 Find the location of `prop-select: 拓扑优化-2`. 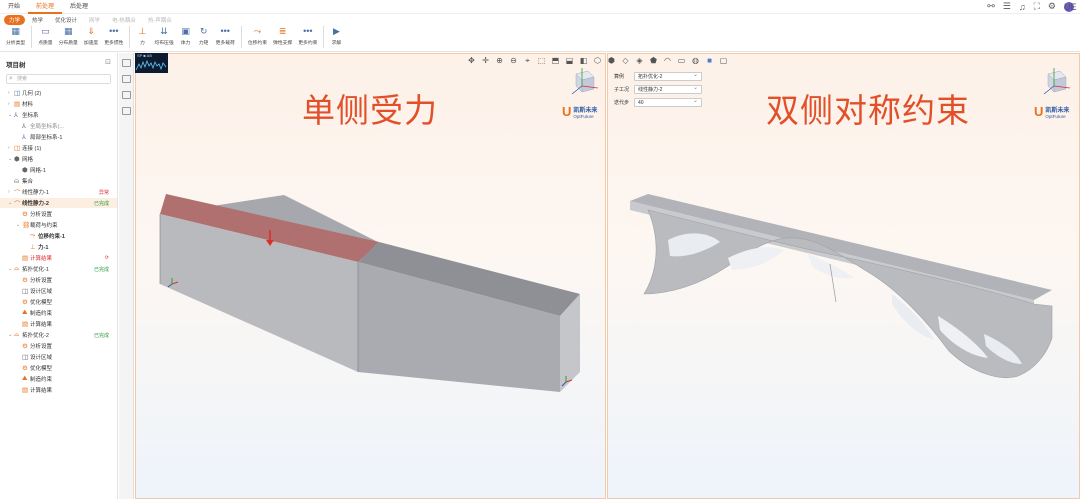

prop-select: 拓扑优化-2 is located at coordinates (668, 76).